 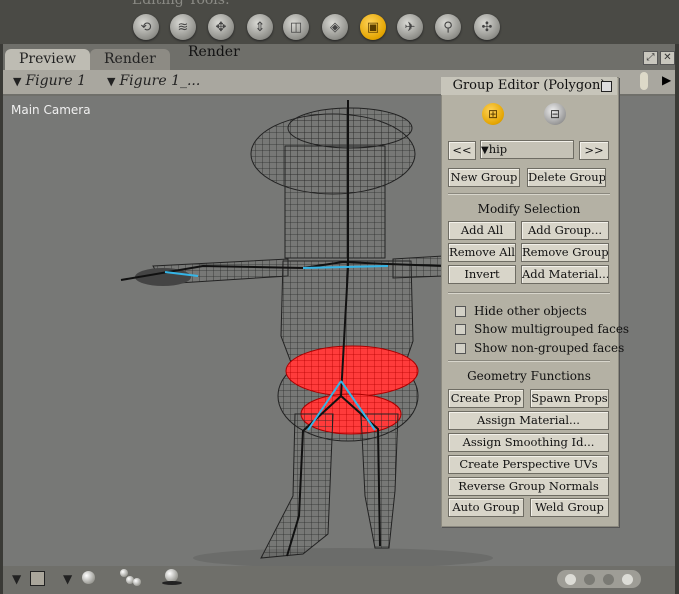 I want to click on hide-other-objects-option: Hide other objects, so click(x=521, y=311).